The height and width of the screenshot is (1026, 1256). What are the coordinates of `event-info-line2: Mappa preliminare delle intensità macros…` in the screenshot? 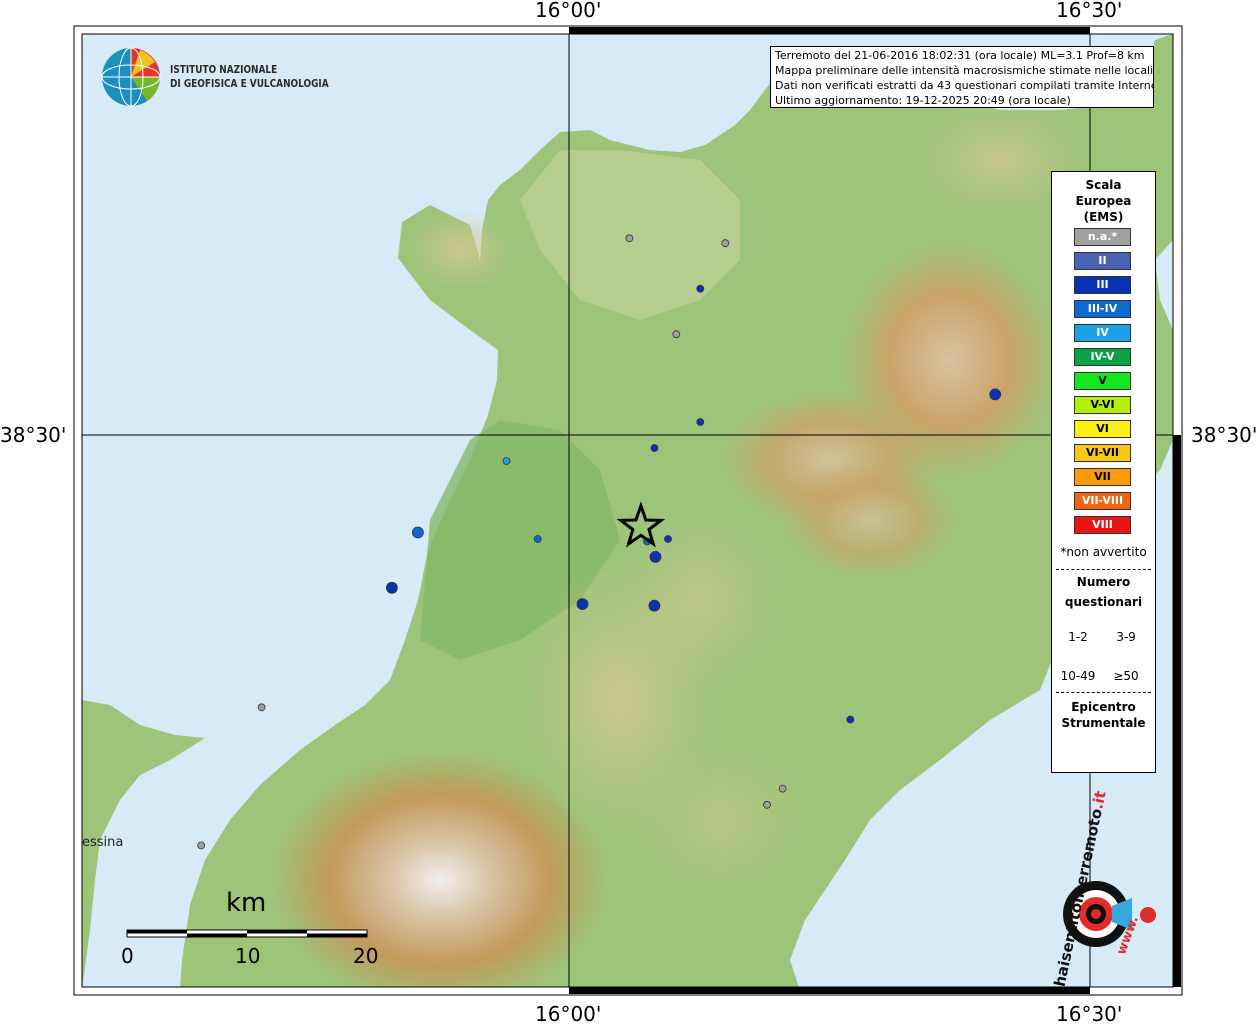 It's located at (964, 70).